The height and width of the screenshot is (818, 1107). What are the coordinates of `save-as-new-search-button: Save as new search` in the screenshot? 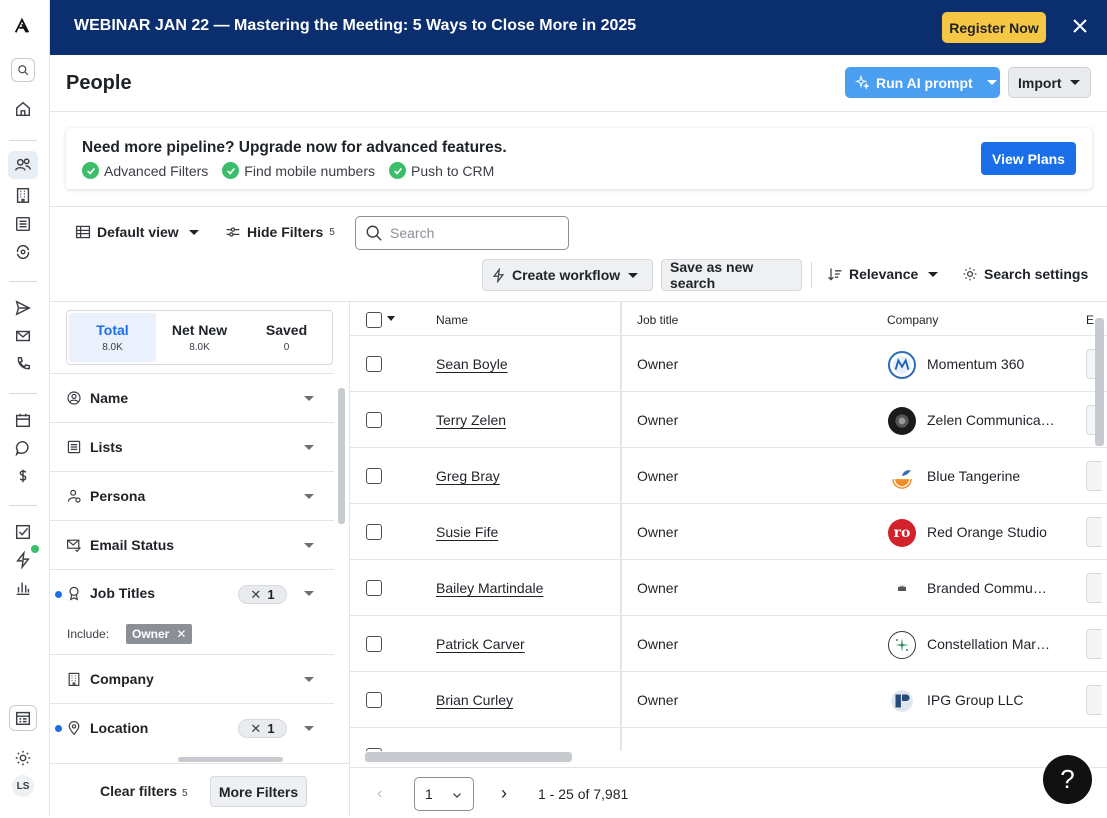 It's located at (731, 275).